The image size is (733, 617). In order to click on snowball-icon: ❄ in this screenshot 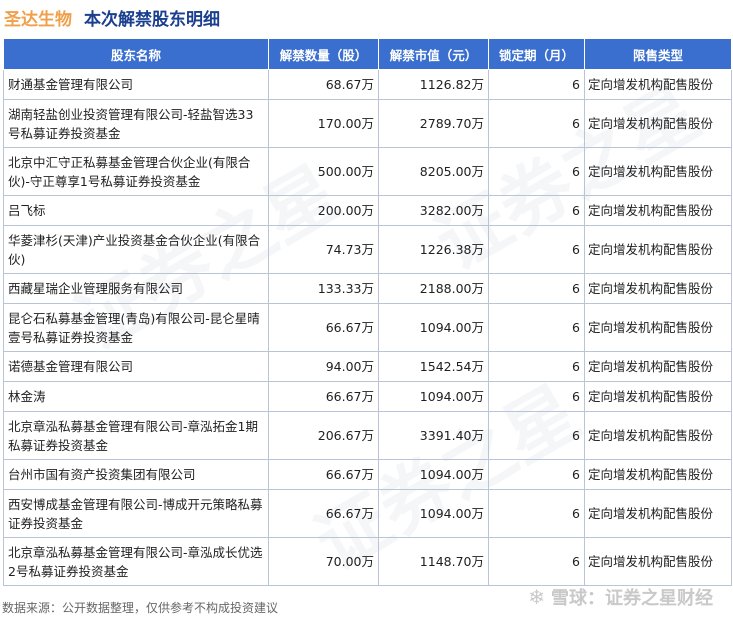, I will do `click(536, 597)`.